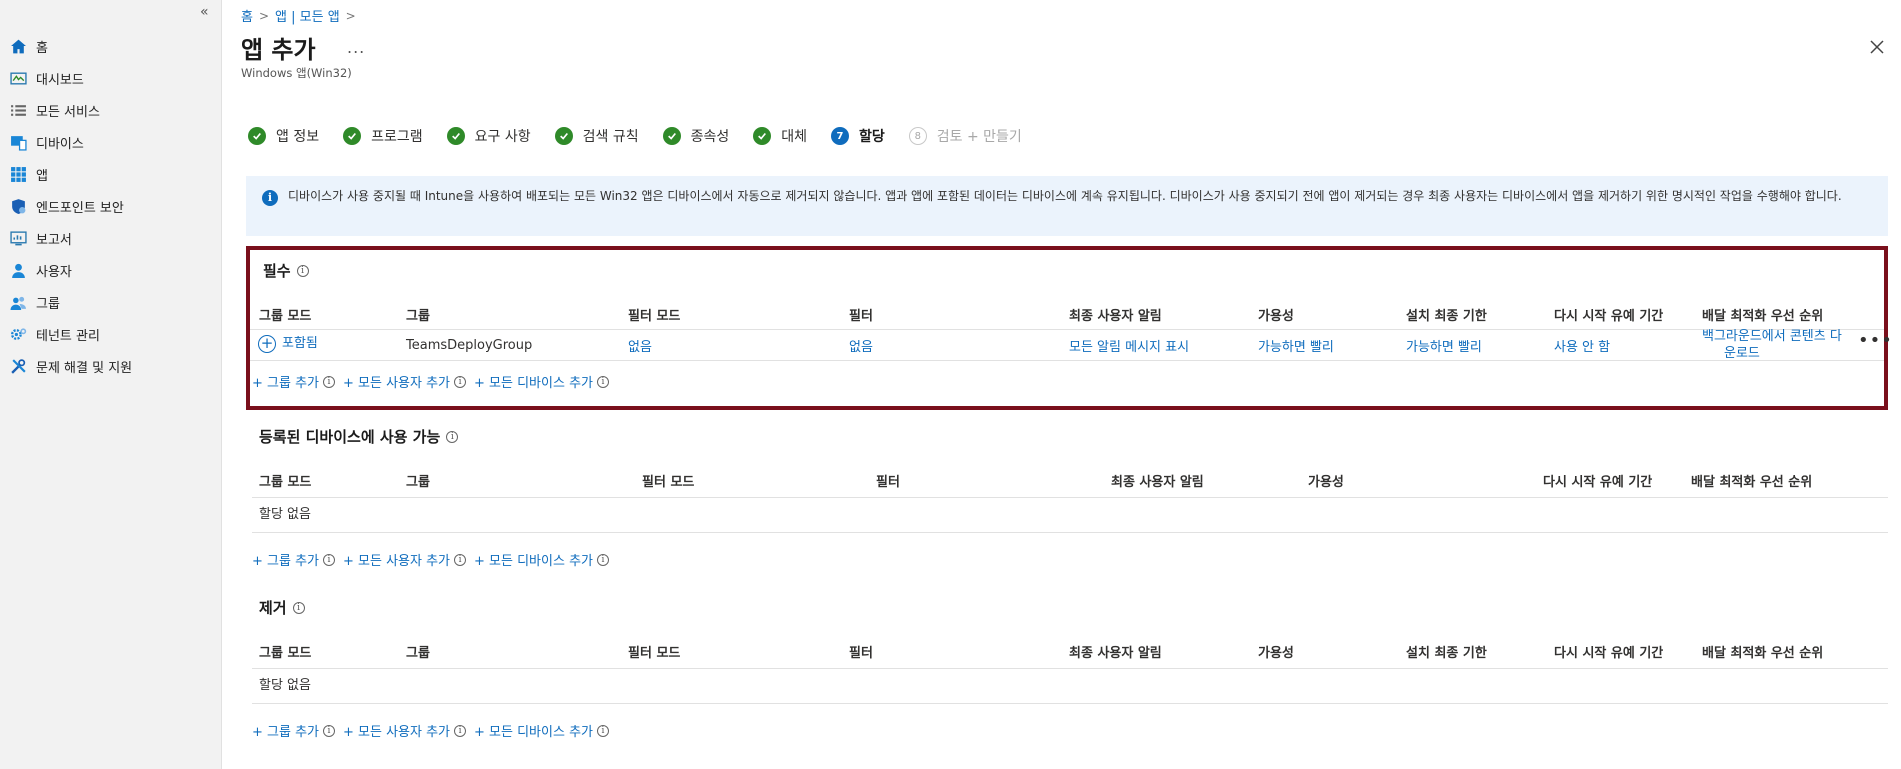  I want to click on step-label: 프로그램, so click(397, 137).